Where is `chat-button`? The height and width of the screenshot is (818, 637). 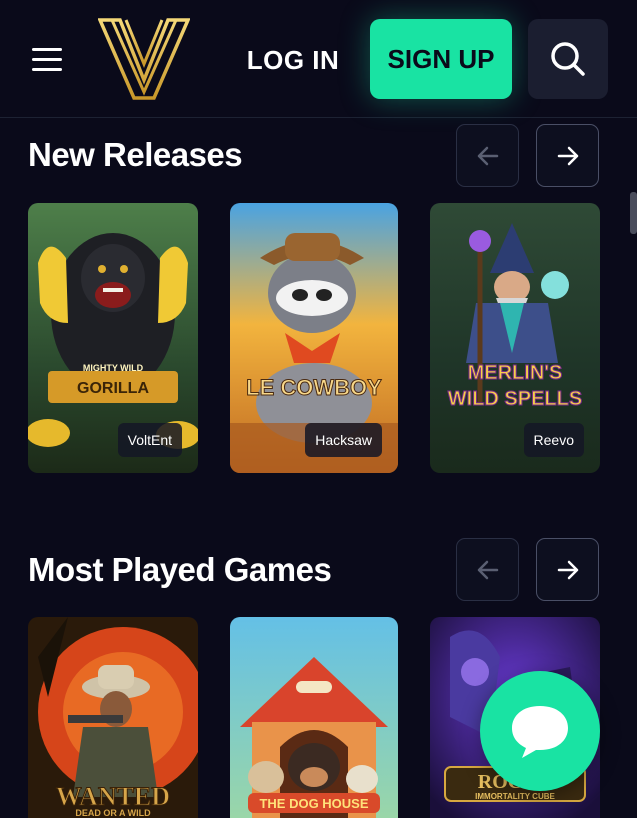
chat-button is located at coordinates (540, 731).